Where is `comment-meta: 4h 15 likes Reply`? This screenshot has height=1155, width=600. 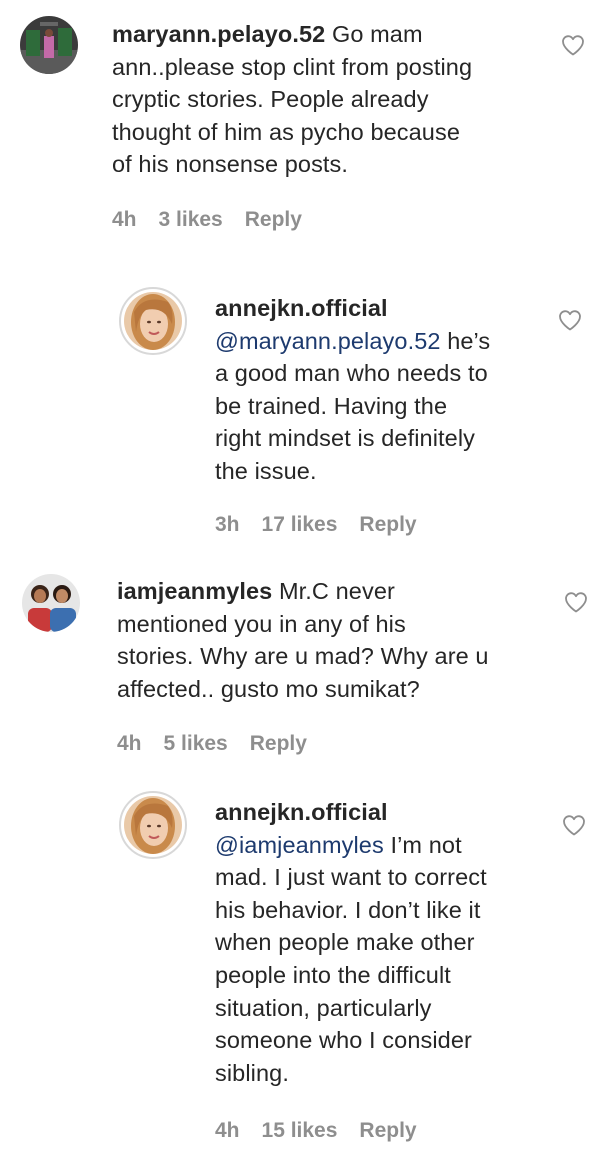 comment-meta: 4h 15 likes Reply is located at coordinates (327, 1131).